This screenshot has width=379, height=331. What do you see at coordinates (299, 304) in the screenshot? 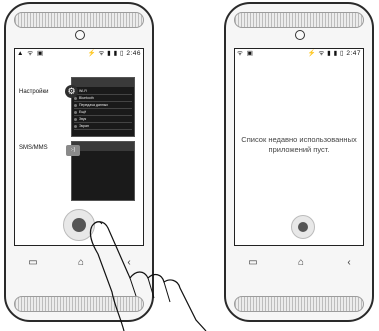
I see `speaker-grille-bottom` at bounding box center [299, 304].